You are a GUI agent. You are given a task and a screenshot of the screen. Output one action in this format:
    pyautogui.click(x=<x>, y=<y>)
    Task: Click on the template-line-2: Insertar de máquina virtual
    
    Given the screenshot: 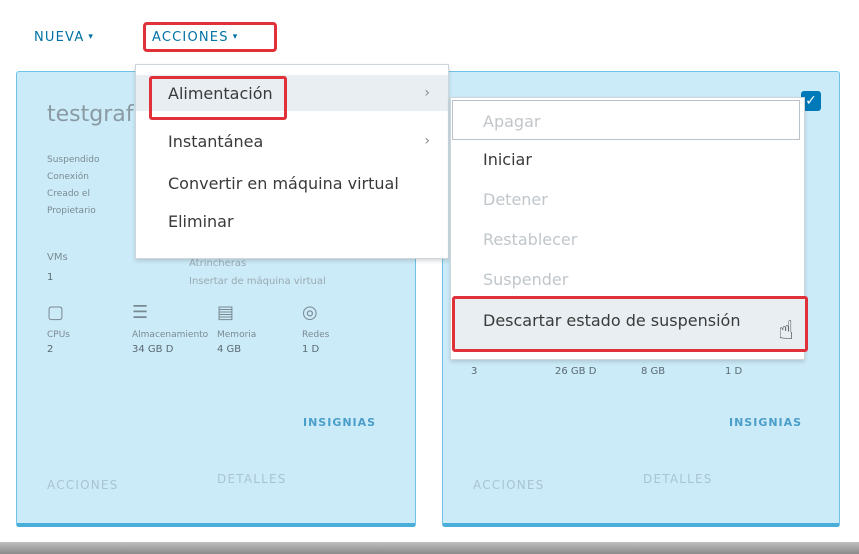 What is the action you would take?
    pyautogui.click(x=257, y=281)
    